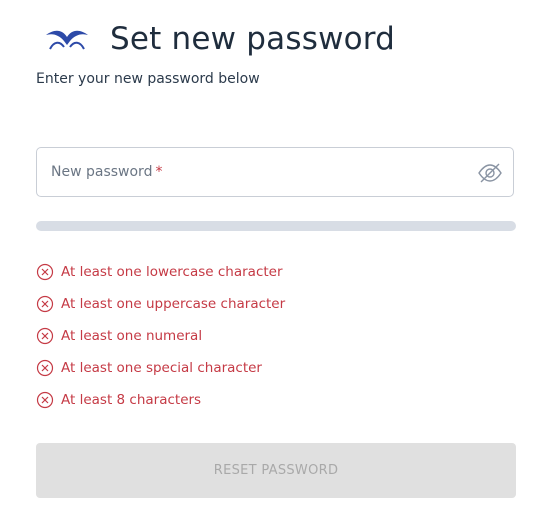  I want to click on requirement-special: At least one special character, so click(160, 368).